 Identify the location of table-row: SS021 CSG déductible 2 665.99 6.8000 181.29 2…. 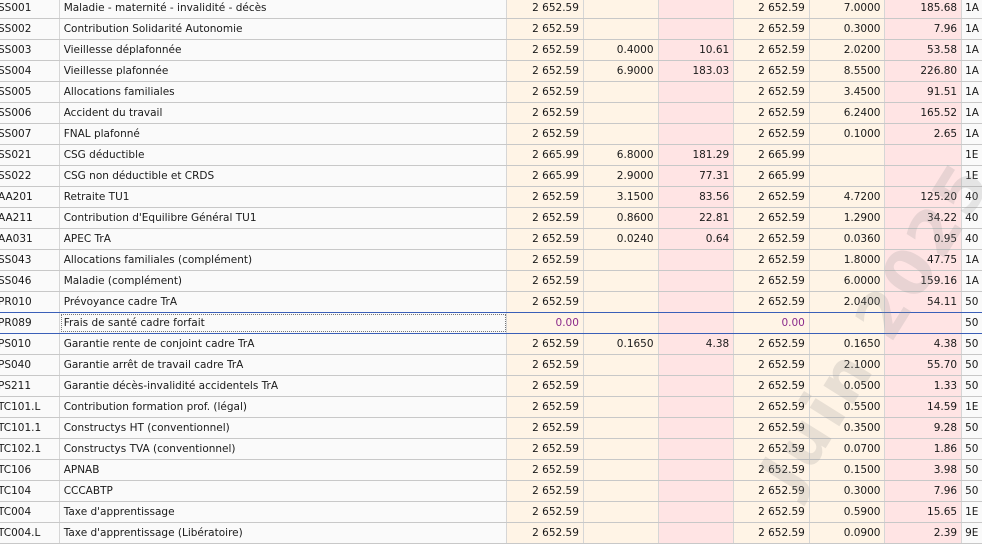
(491, 155).